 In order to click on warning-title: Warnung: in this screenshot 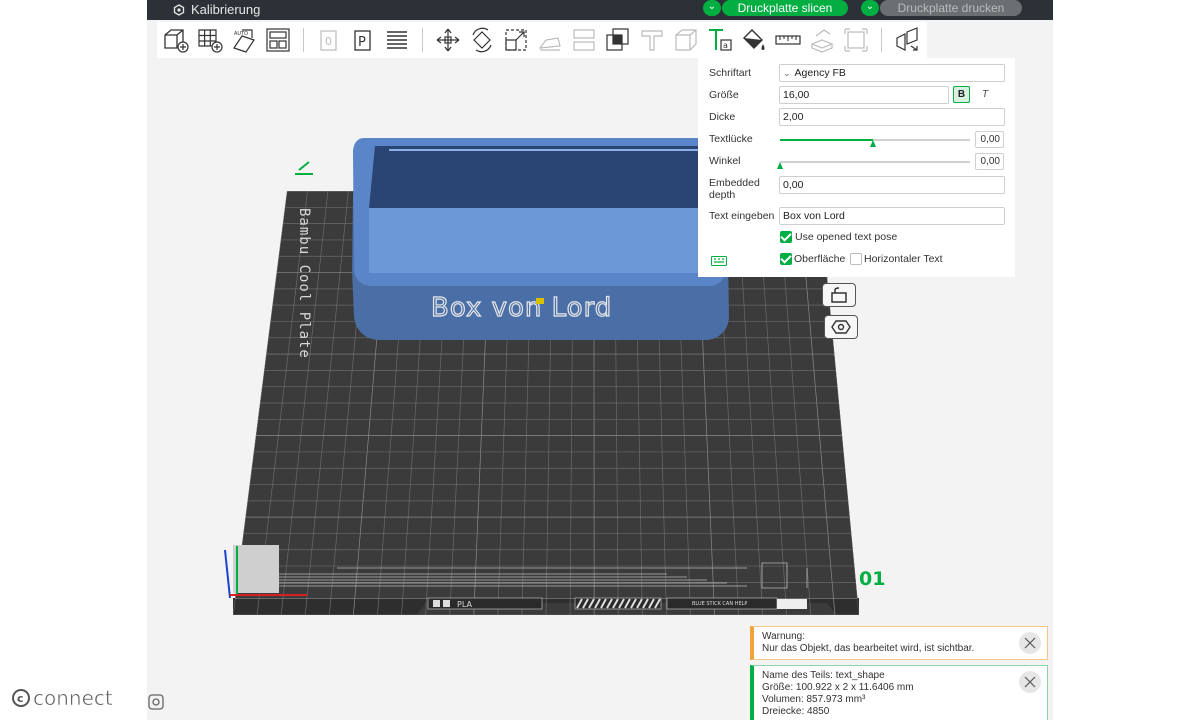, I will do `click(783, 636)`.